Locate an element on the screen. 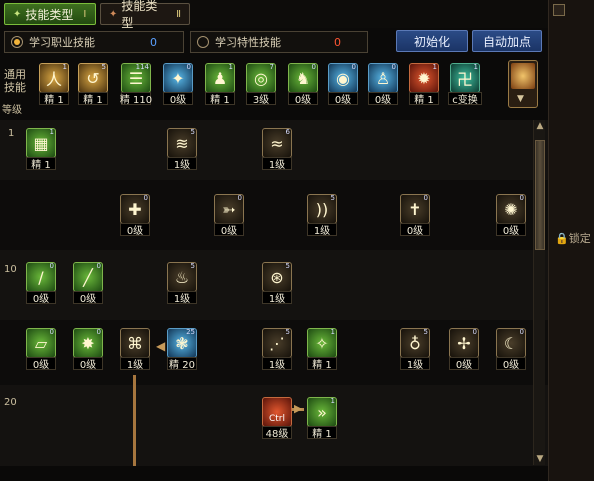  learn-trait-skill-toggle: 学习特性技能 0 is located at coordinates (279, 42).